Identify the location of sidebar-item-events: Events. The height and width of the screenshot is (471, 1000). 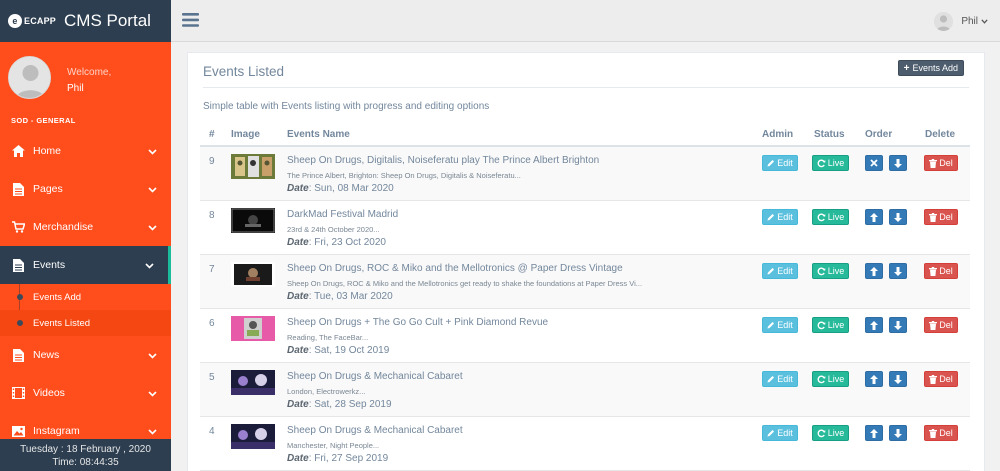
(85, 265).